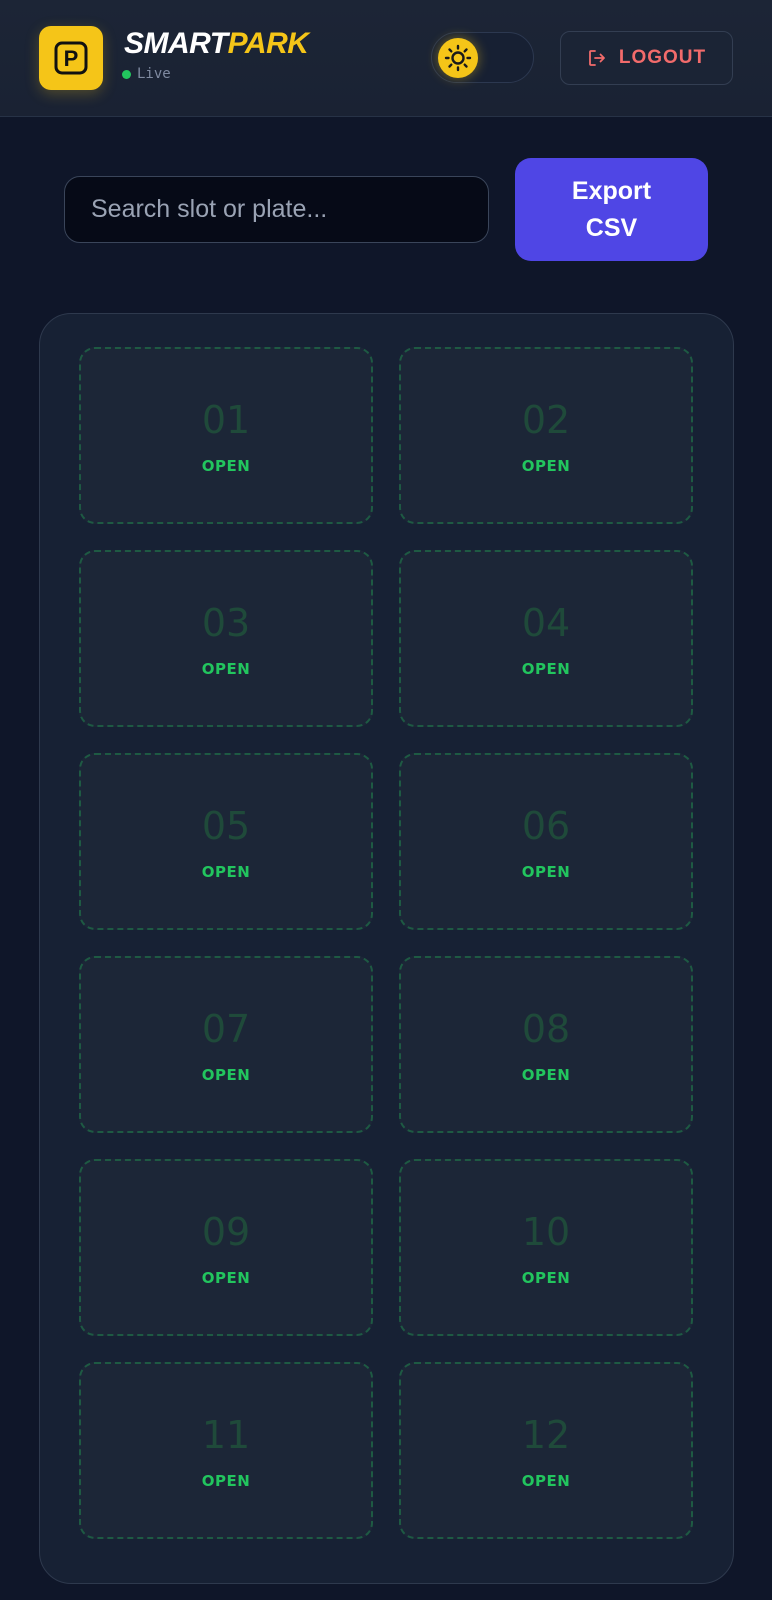 This screenshot has width=772, height=1600. I want to click on svg-text: P, so click(71, 58).